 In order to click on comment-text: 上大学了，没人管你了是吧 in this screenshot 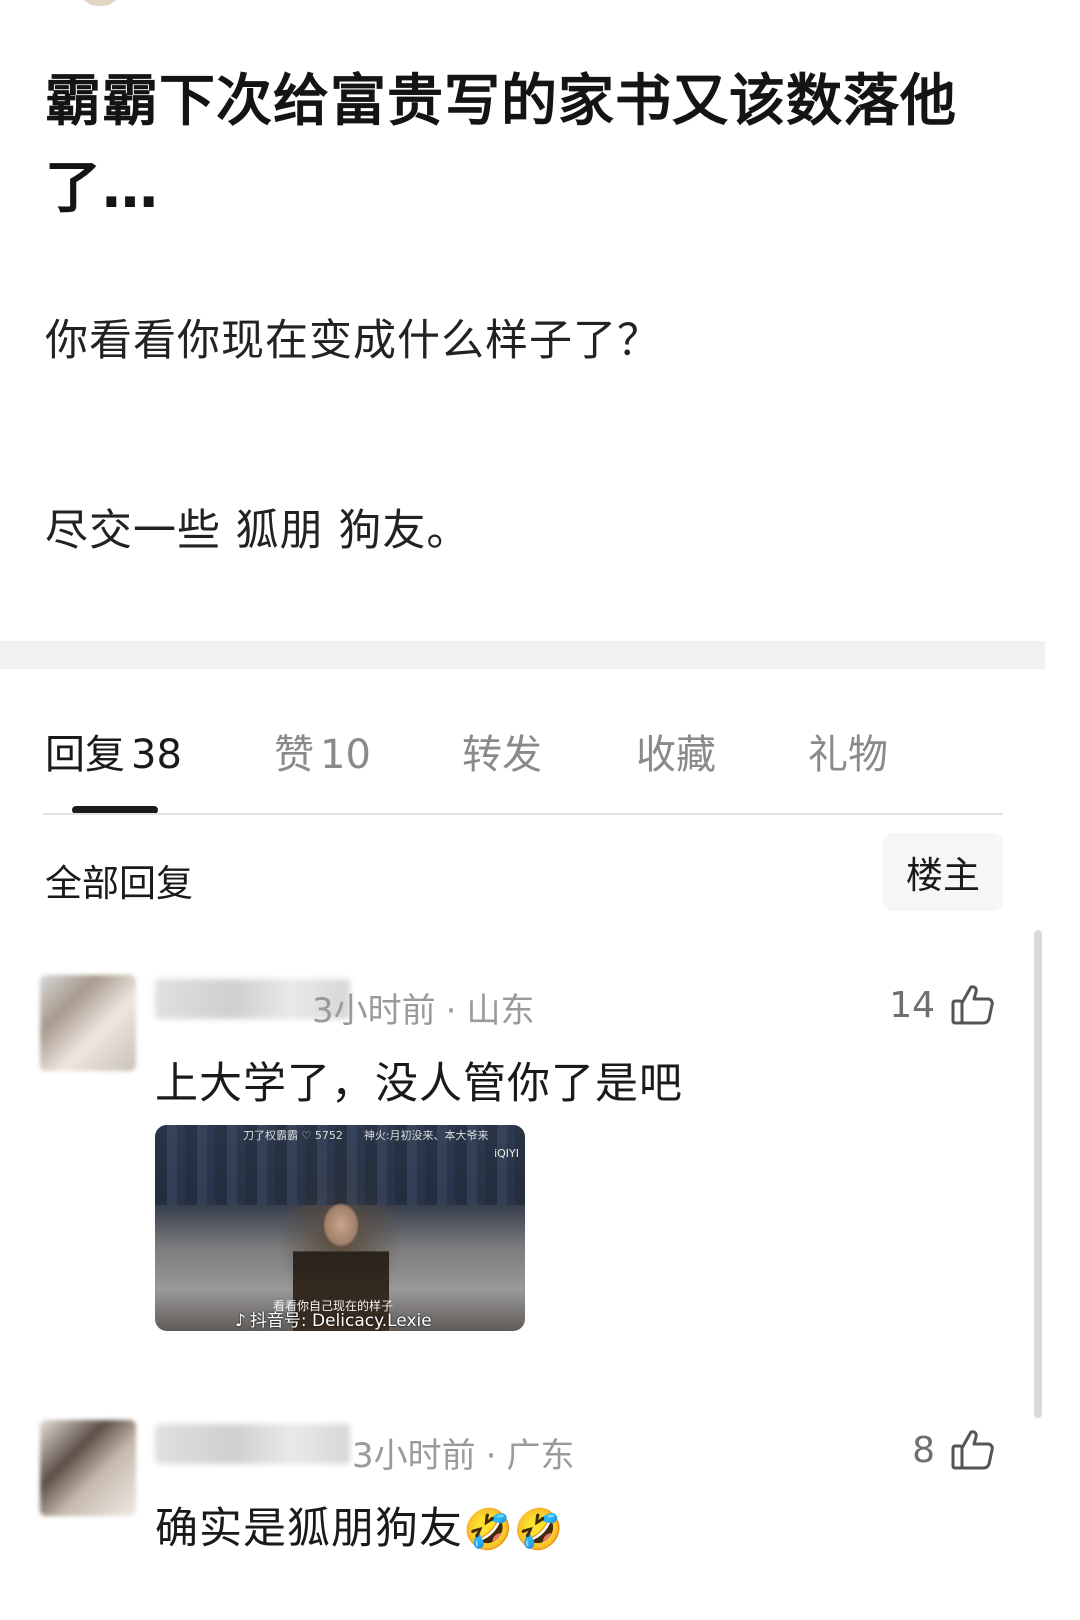, I will do `click(419, 1084)`.